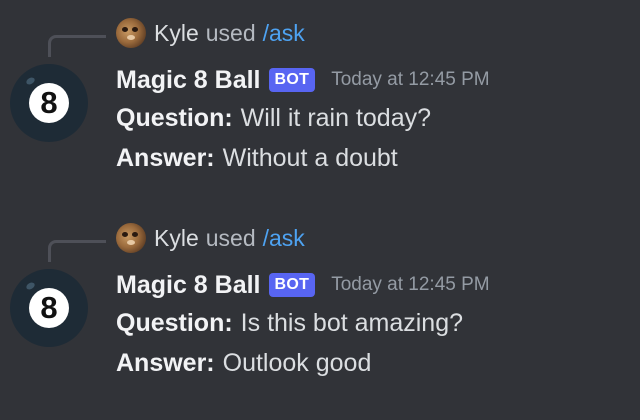 This screenshot has width=640, height=420. What do you see at coordinates (352, 323) in the screenshot?
I see `question-text: Is this bot amazing?` at bounding box center [352, 323].